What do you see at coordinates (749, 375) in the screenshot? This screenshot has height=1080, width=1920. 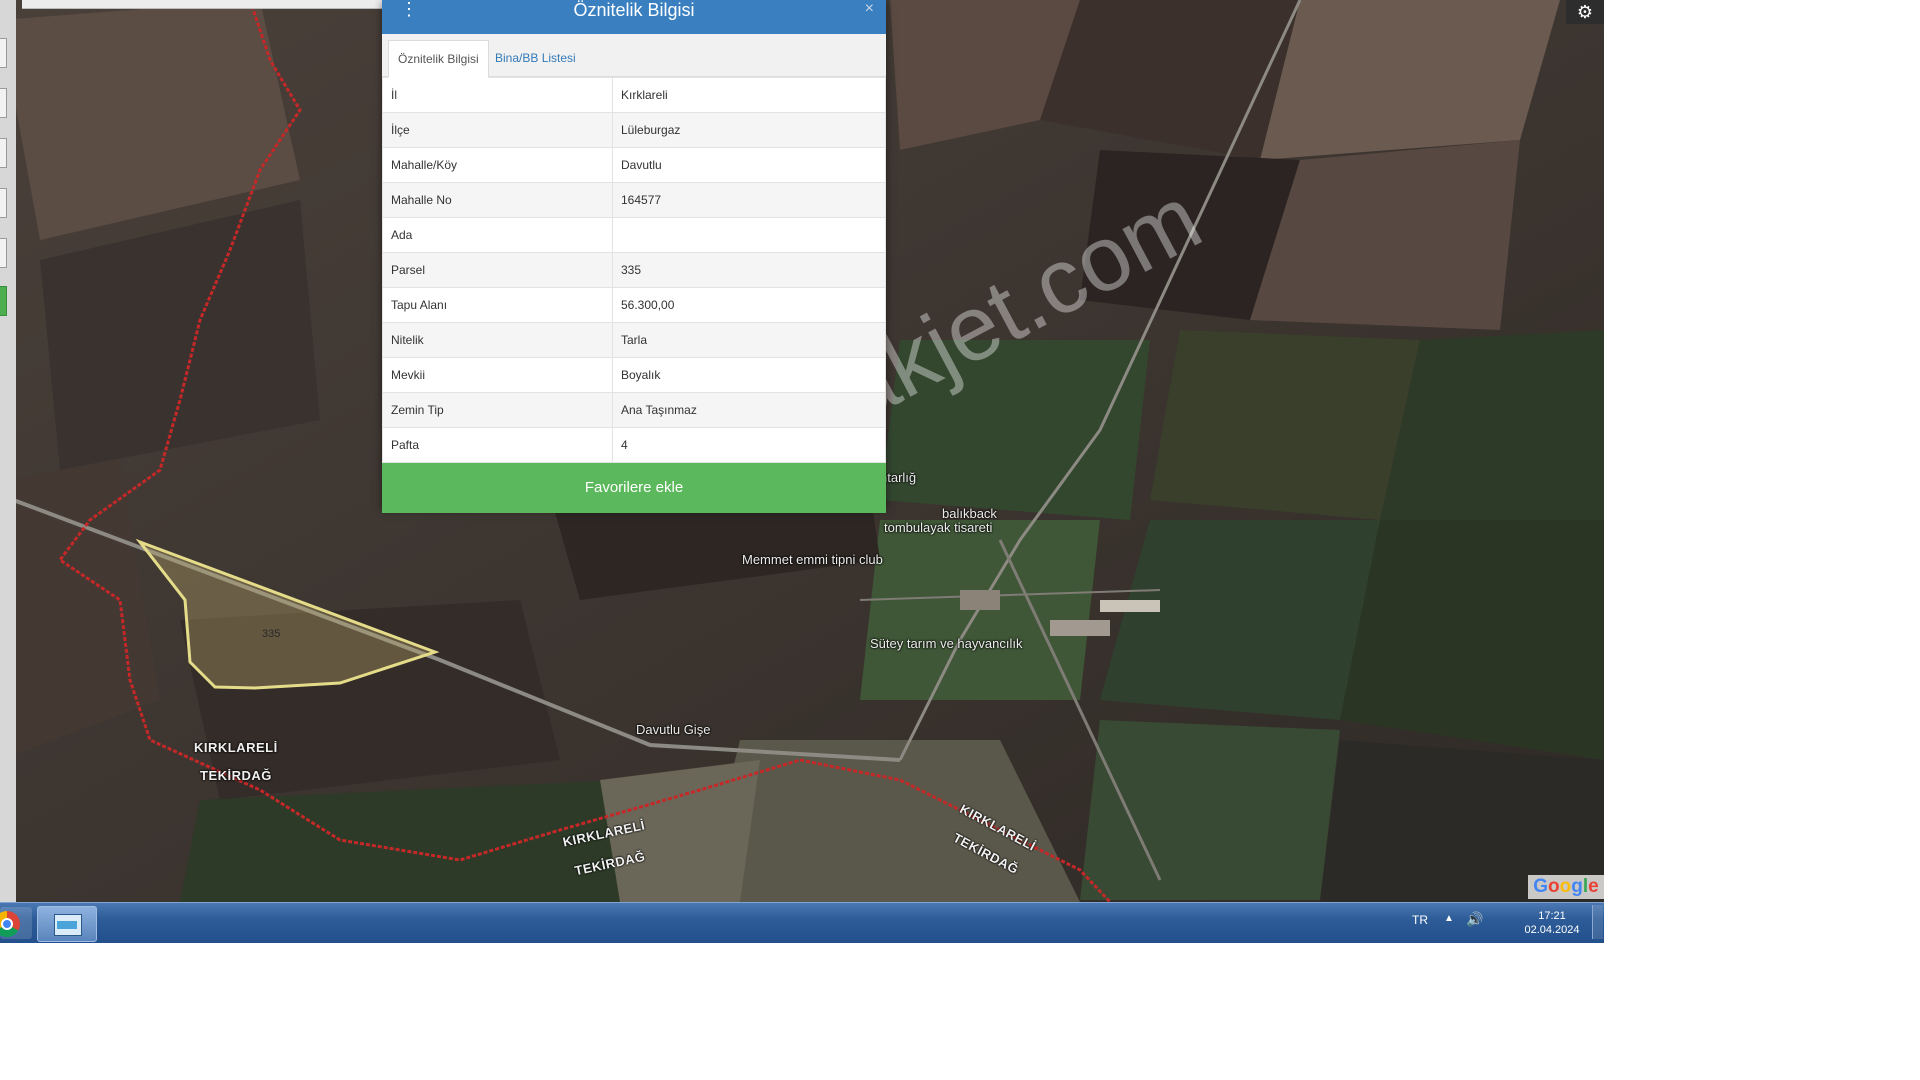 I see `attribute-value: Boyalık` at bounding box center [749, 375].